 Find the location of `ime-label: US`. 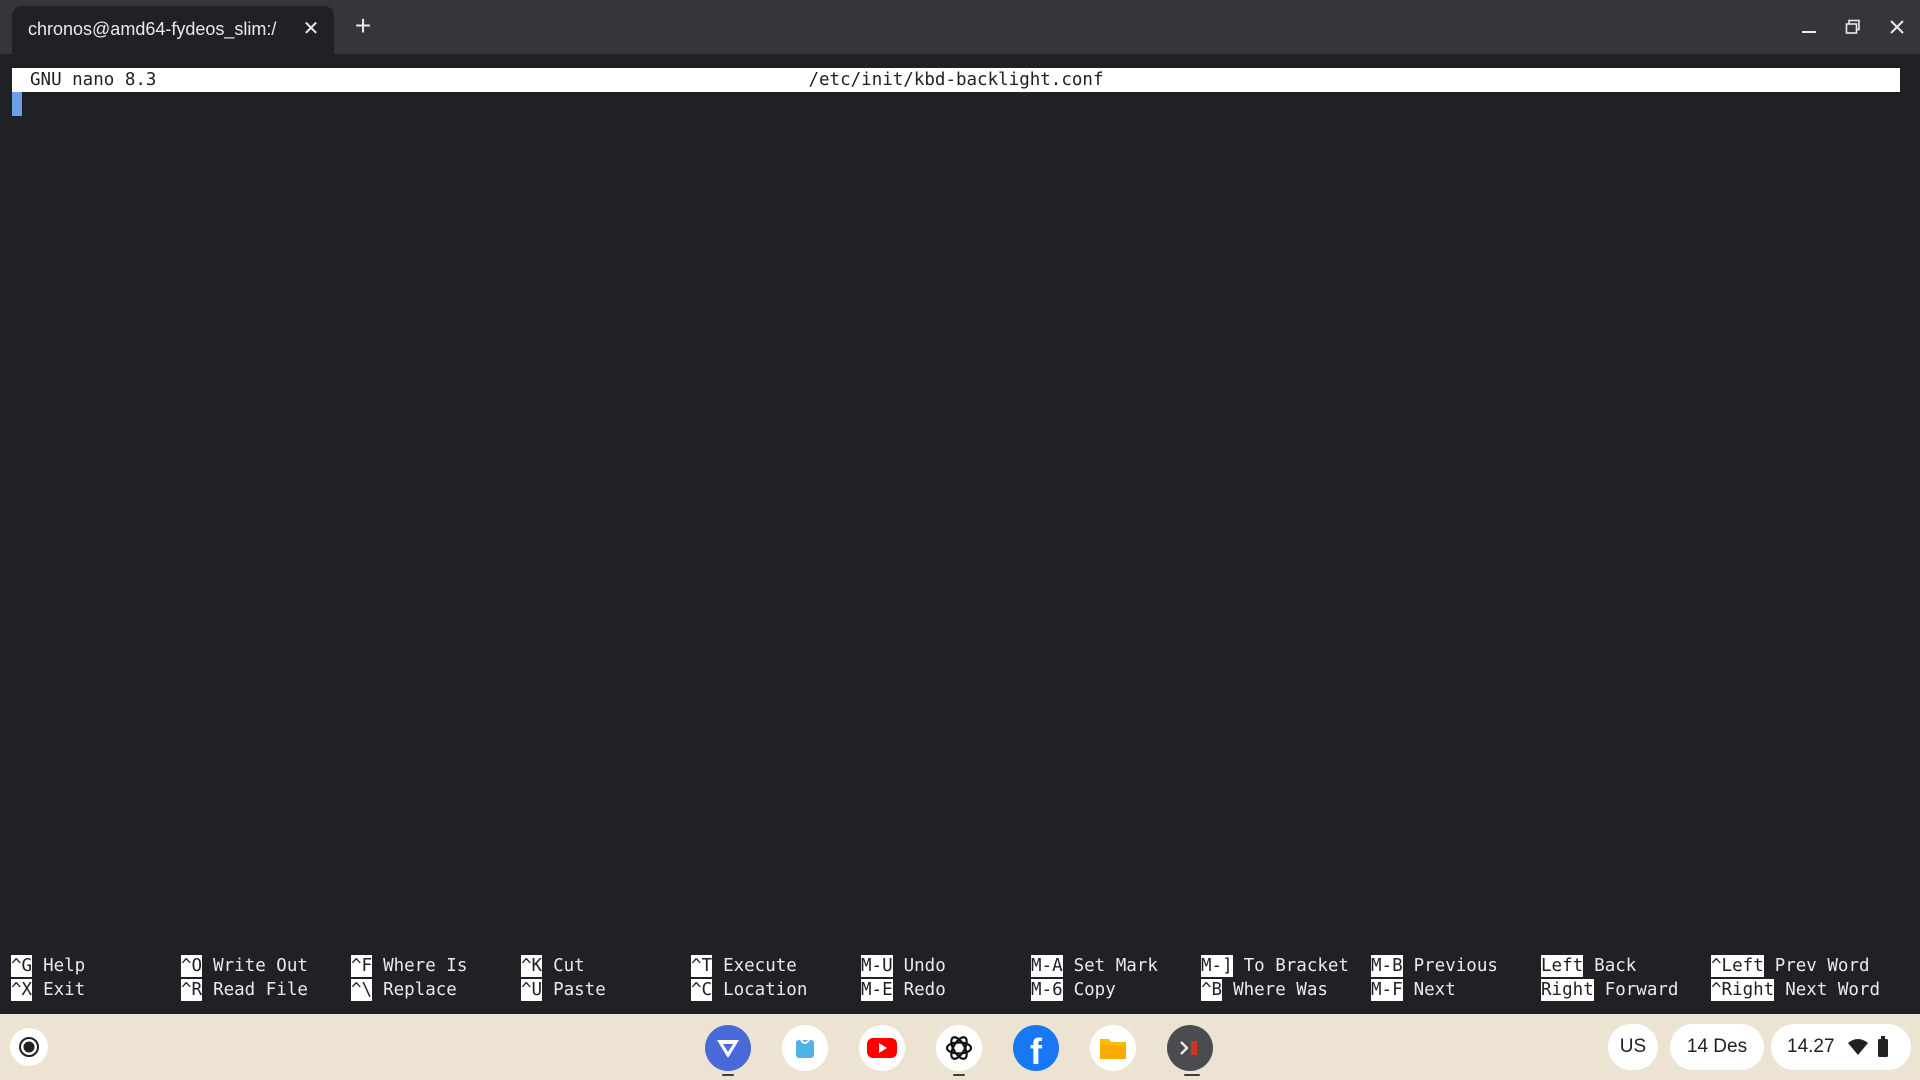

ime-label: US is located at coordinates (1633, 1046).